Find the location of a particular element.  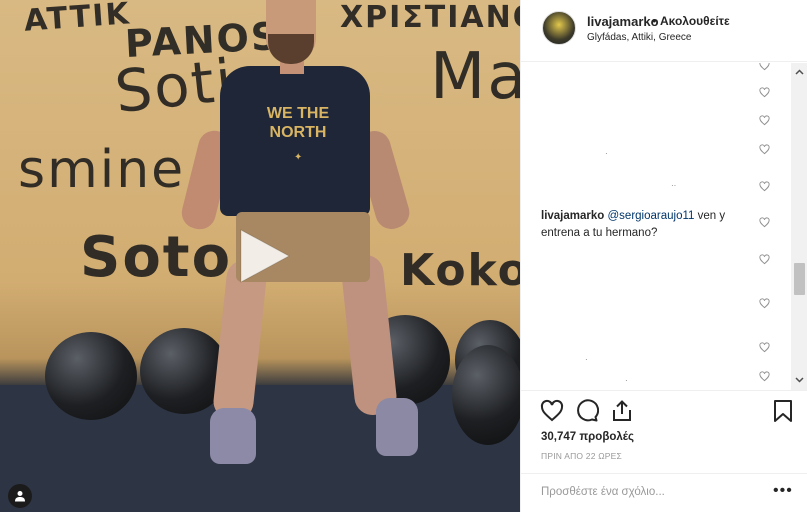

like-button is located at coordinates (552, 411).